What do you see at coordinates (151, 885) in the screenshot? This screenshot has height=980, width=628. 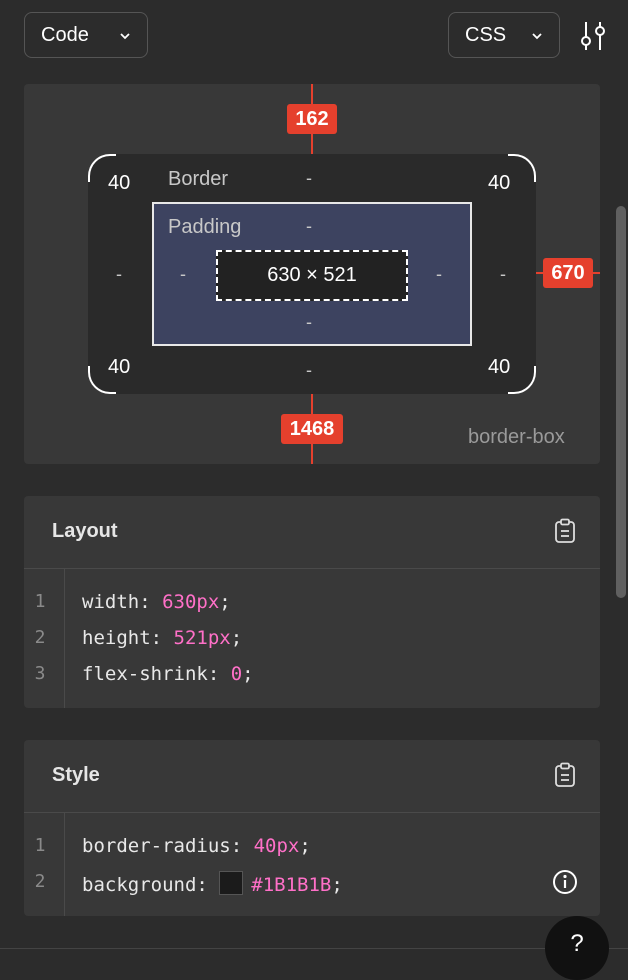 I see `code-property: background:` at bounding box center [151, 885].